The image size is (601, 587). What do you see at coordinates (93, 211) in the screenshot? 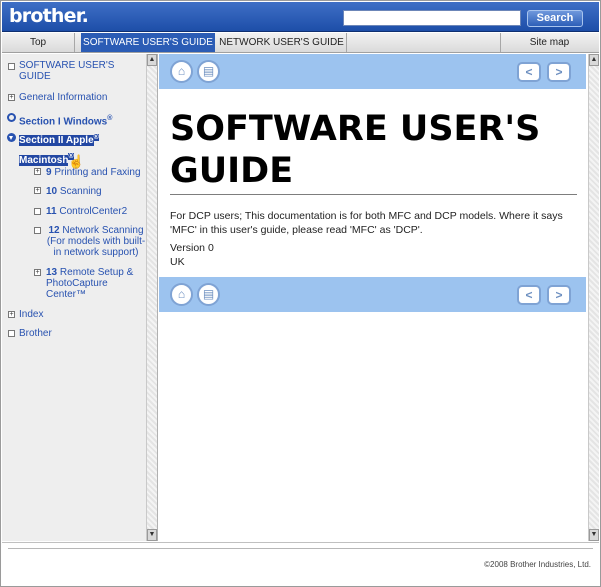
I see `sidebar-item-label: ControlCenter2` at bounding box center [93, 211].